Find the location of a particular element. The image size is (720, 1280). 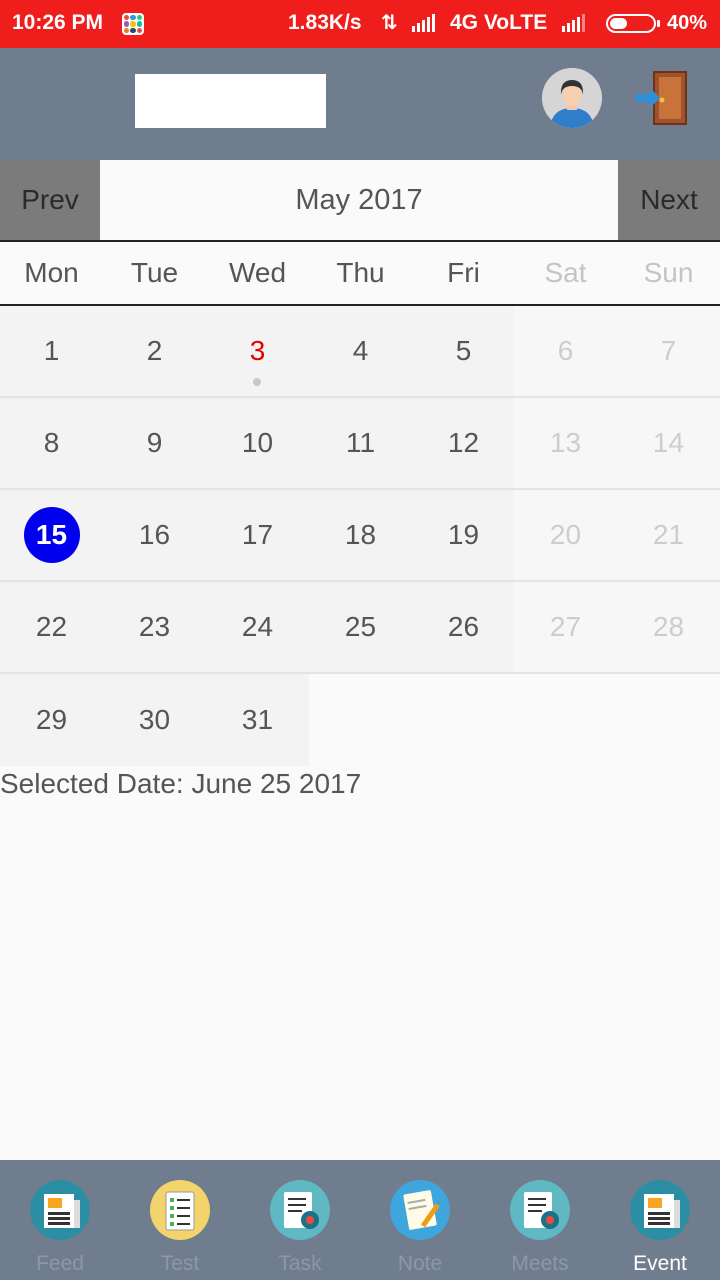

day-number: 6 is located at coordinates (565, 350).